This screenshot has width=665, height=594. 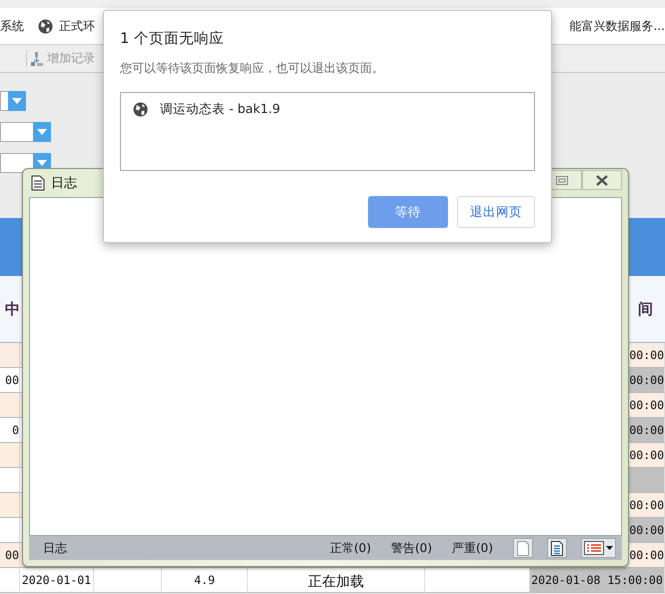 I want to click on table-cell: 2020-01-08 15:00:00, so click(x=597, y=580).